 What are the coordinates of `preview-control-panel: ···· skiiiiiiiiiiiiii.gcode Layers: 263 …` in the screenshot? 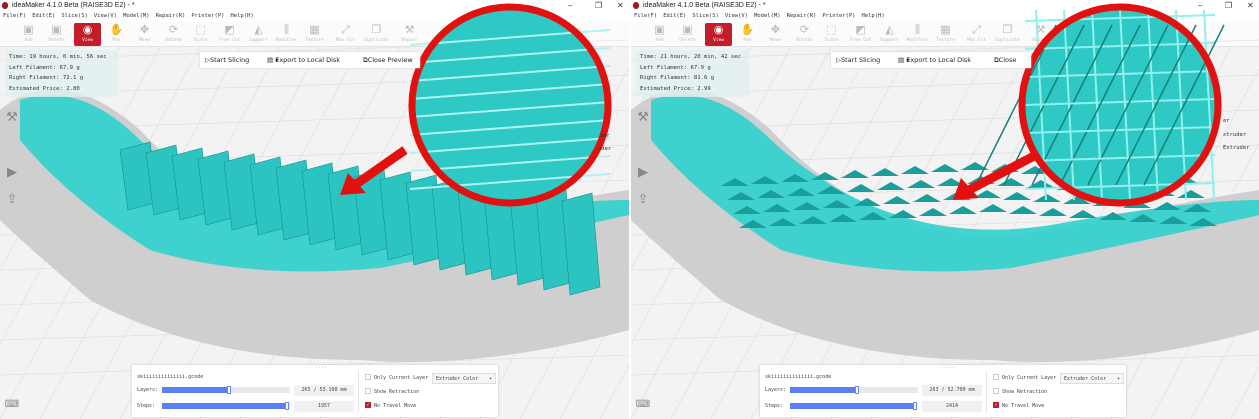 It's located at (943, 391).